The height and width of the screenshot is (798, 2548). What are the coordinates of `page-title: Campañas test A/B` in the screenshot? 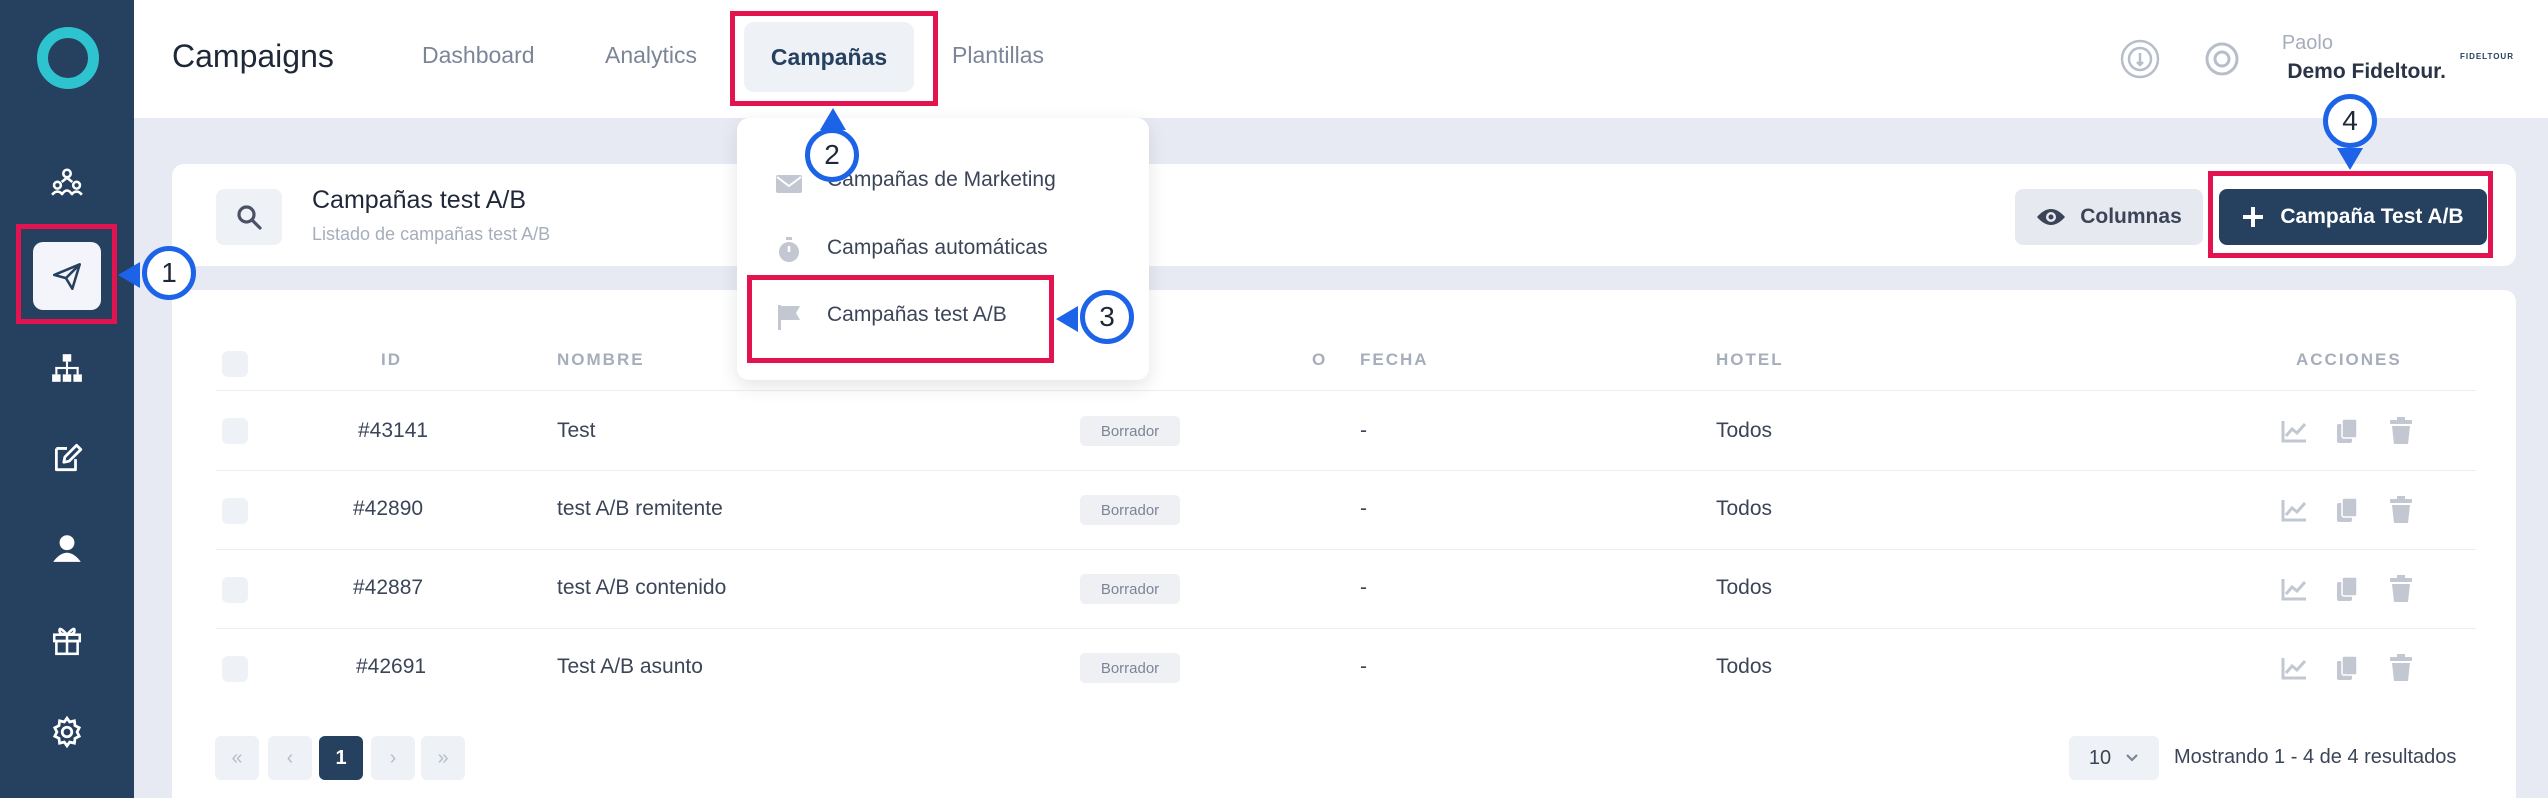 It's located at (419, 200).